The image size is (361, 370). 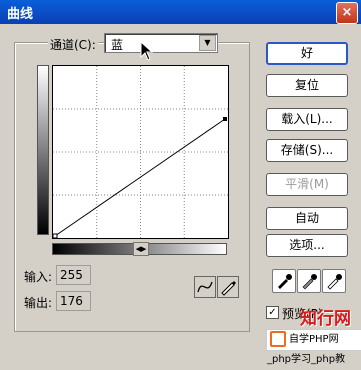 I want to click on black-eyedropper-icon, so click(x=285, y=281).